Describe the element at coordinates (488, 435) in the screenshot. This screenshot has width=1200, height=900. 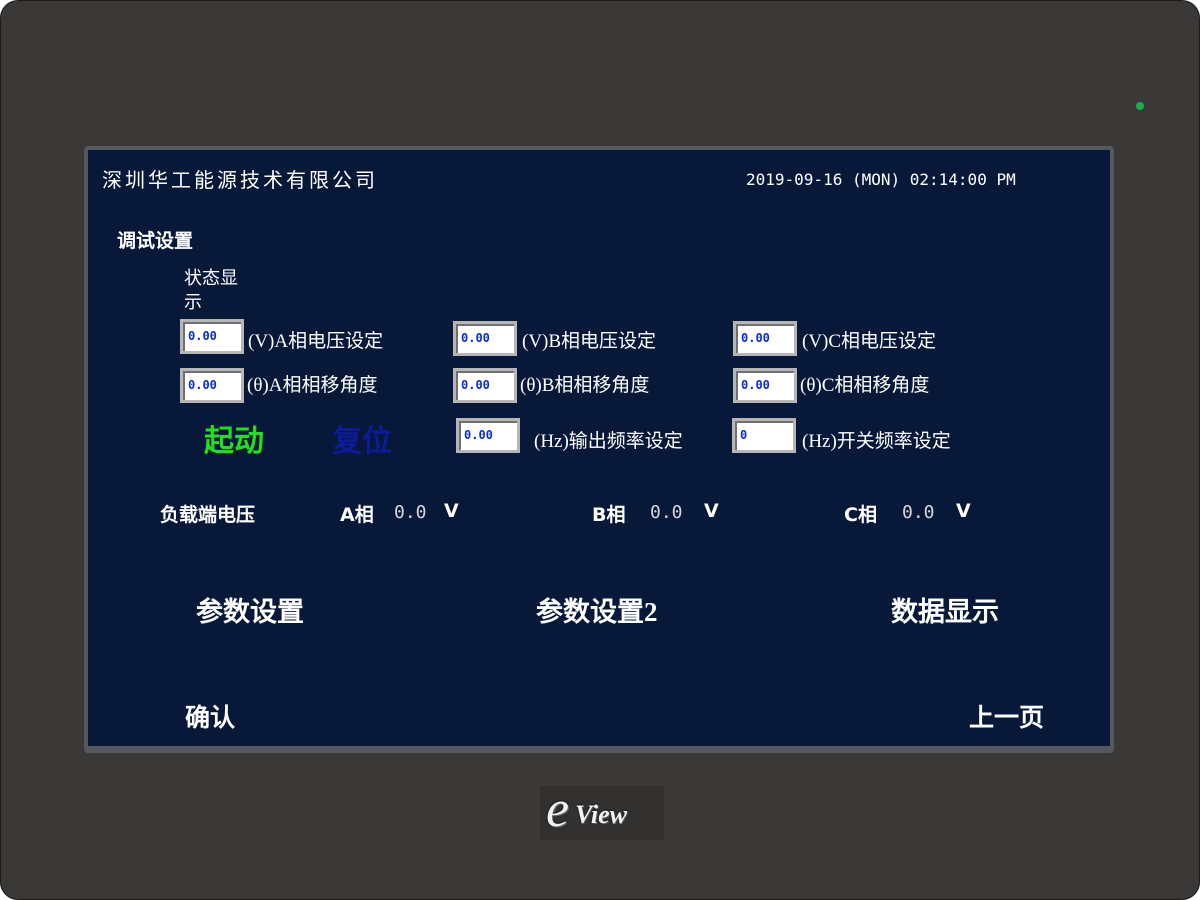
I see `output-frequency-input: 0.00` at that location.